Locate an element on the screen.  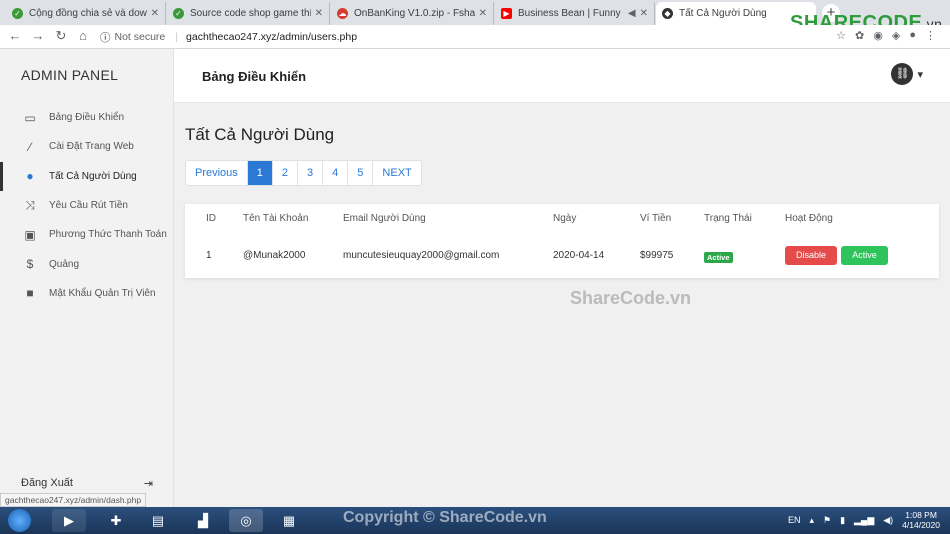
clock: 1:08 PM 4/14/2020 is located at coordinates (921, 520).